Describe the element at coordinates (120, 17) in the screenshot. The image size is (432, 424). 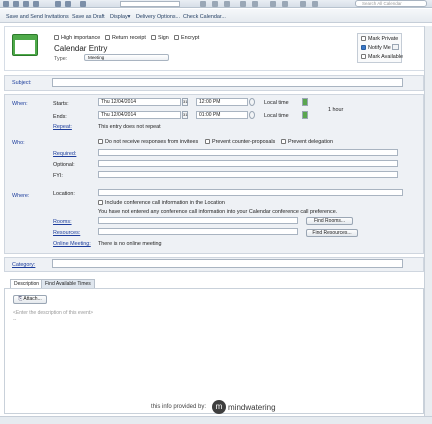
I see `display-menu: Display▾` at that location.